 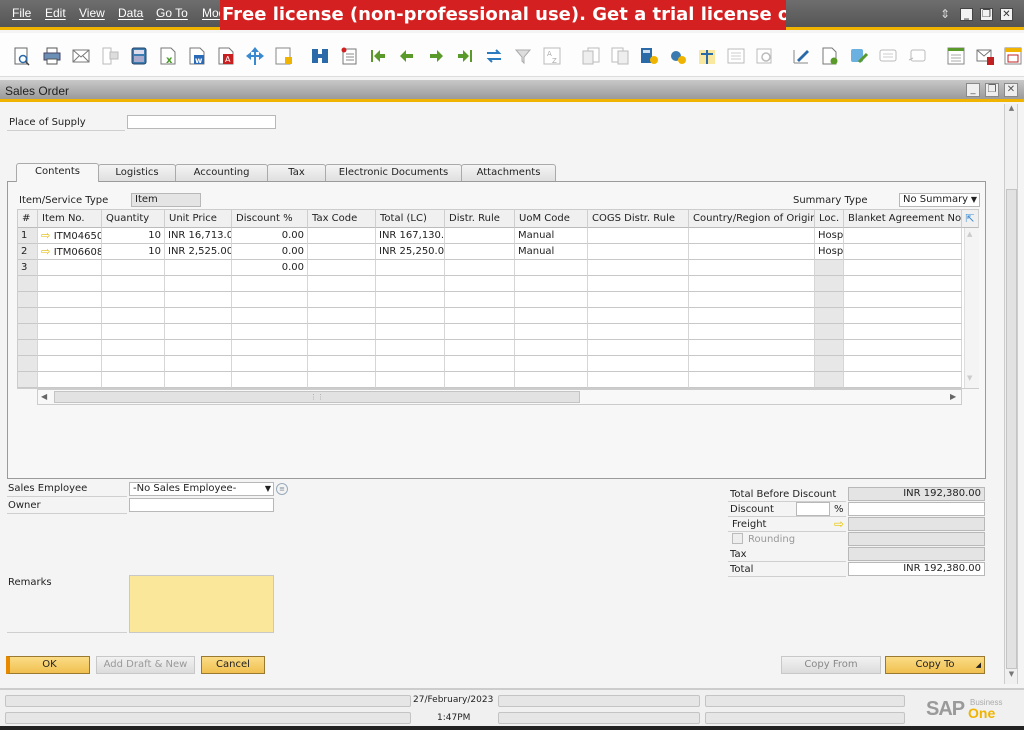 I want to click on cell-item: ⇨ ITM06608, so click(x=70, y=252).